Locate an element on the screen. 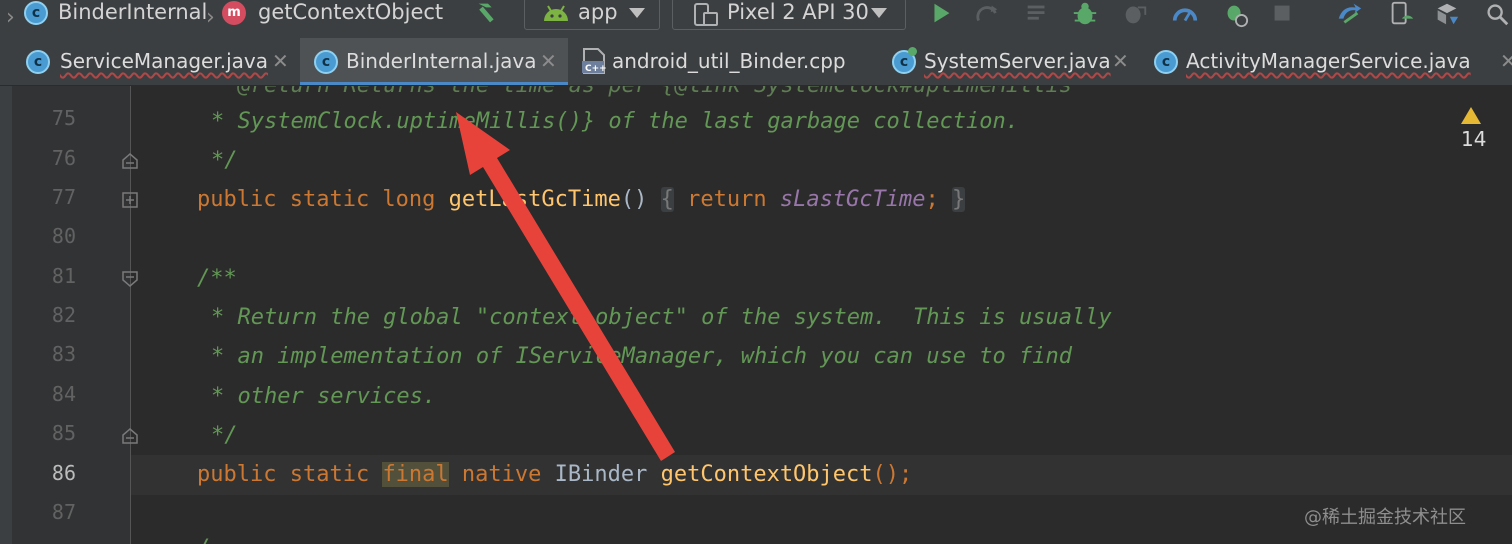 This screenshot has height=544, width=1512. line-number: 84 is located at coordinates (63, 394).